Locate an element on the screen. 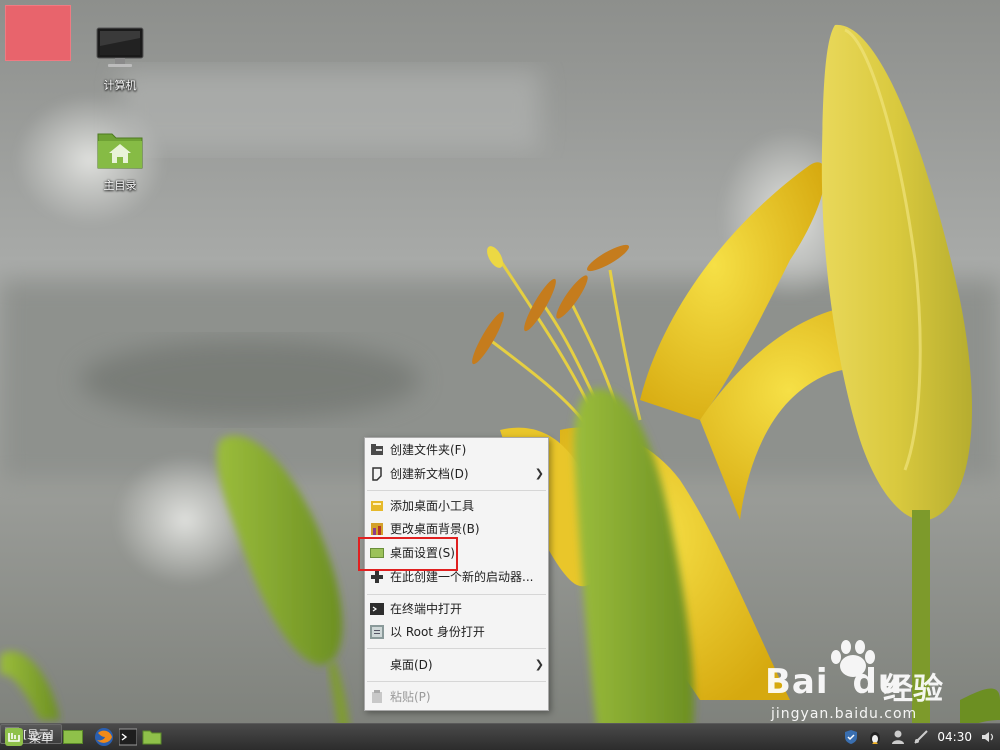  desktop-icon-label: 计算机 is located at coordinates (120, 85).